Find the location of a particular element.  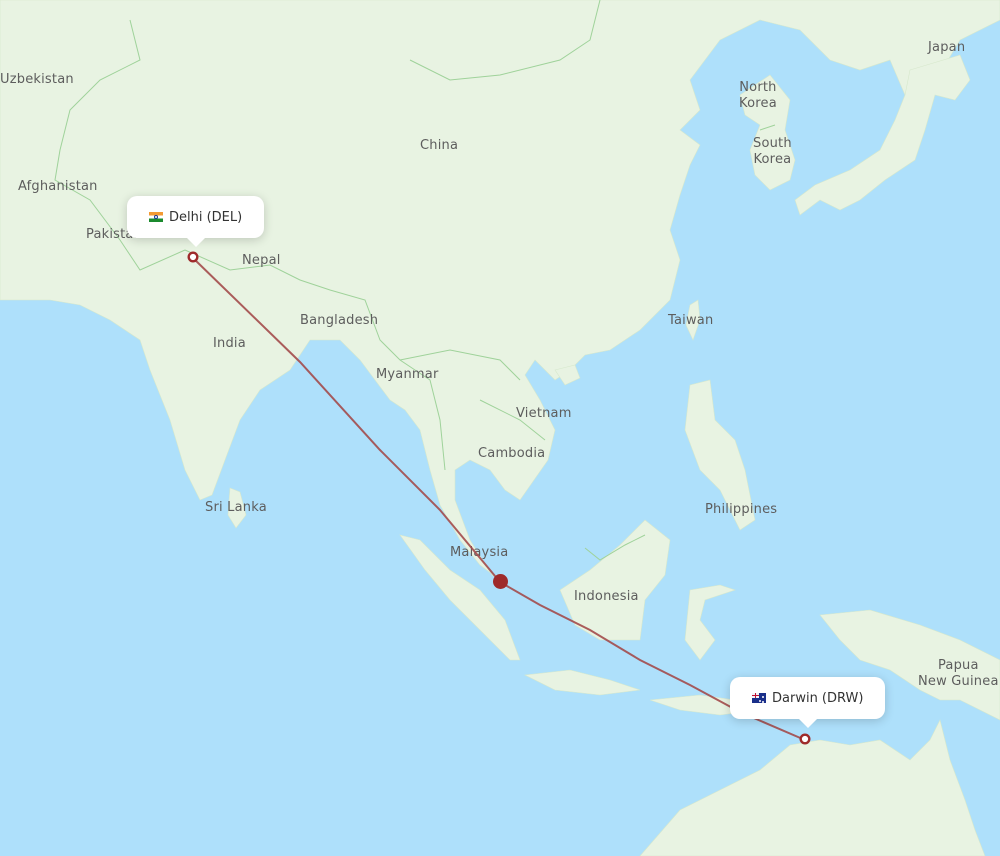

origin-label: Delhi (DEL) is located at coordinates (206, 217).